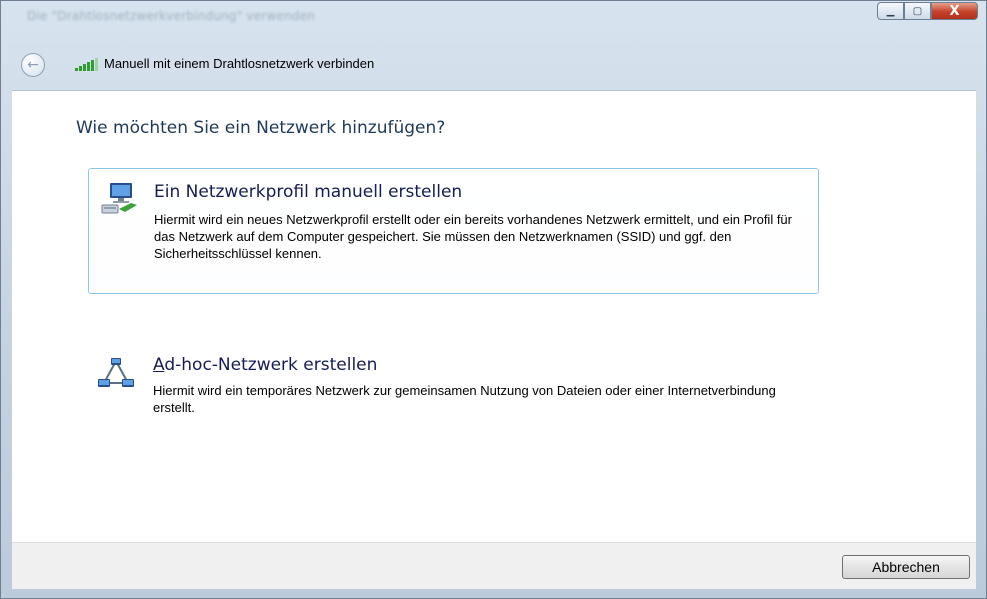  I want to click on caption-buttons: ▁ ▢ X, so click(927, 11).